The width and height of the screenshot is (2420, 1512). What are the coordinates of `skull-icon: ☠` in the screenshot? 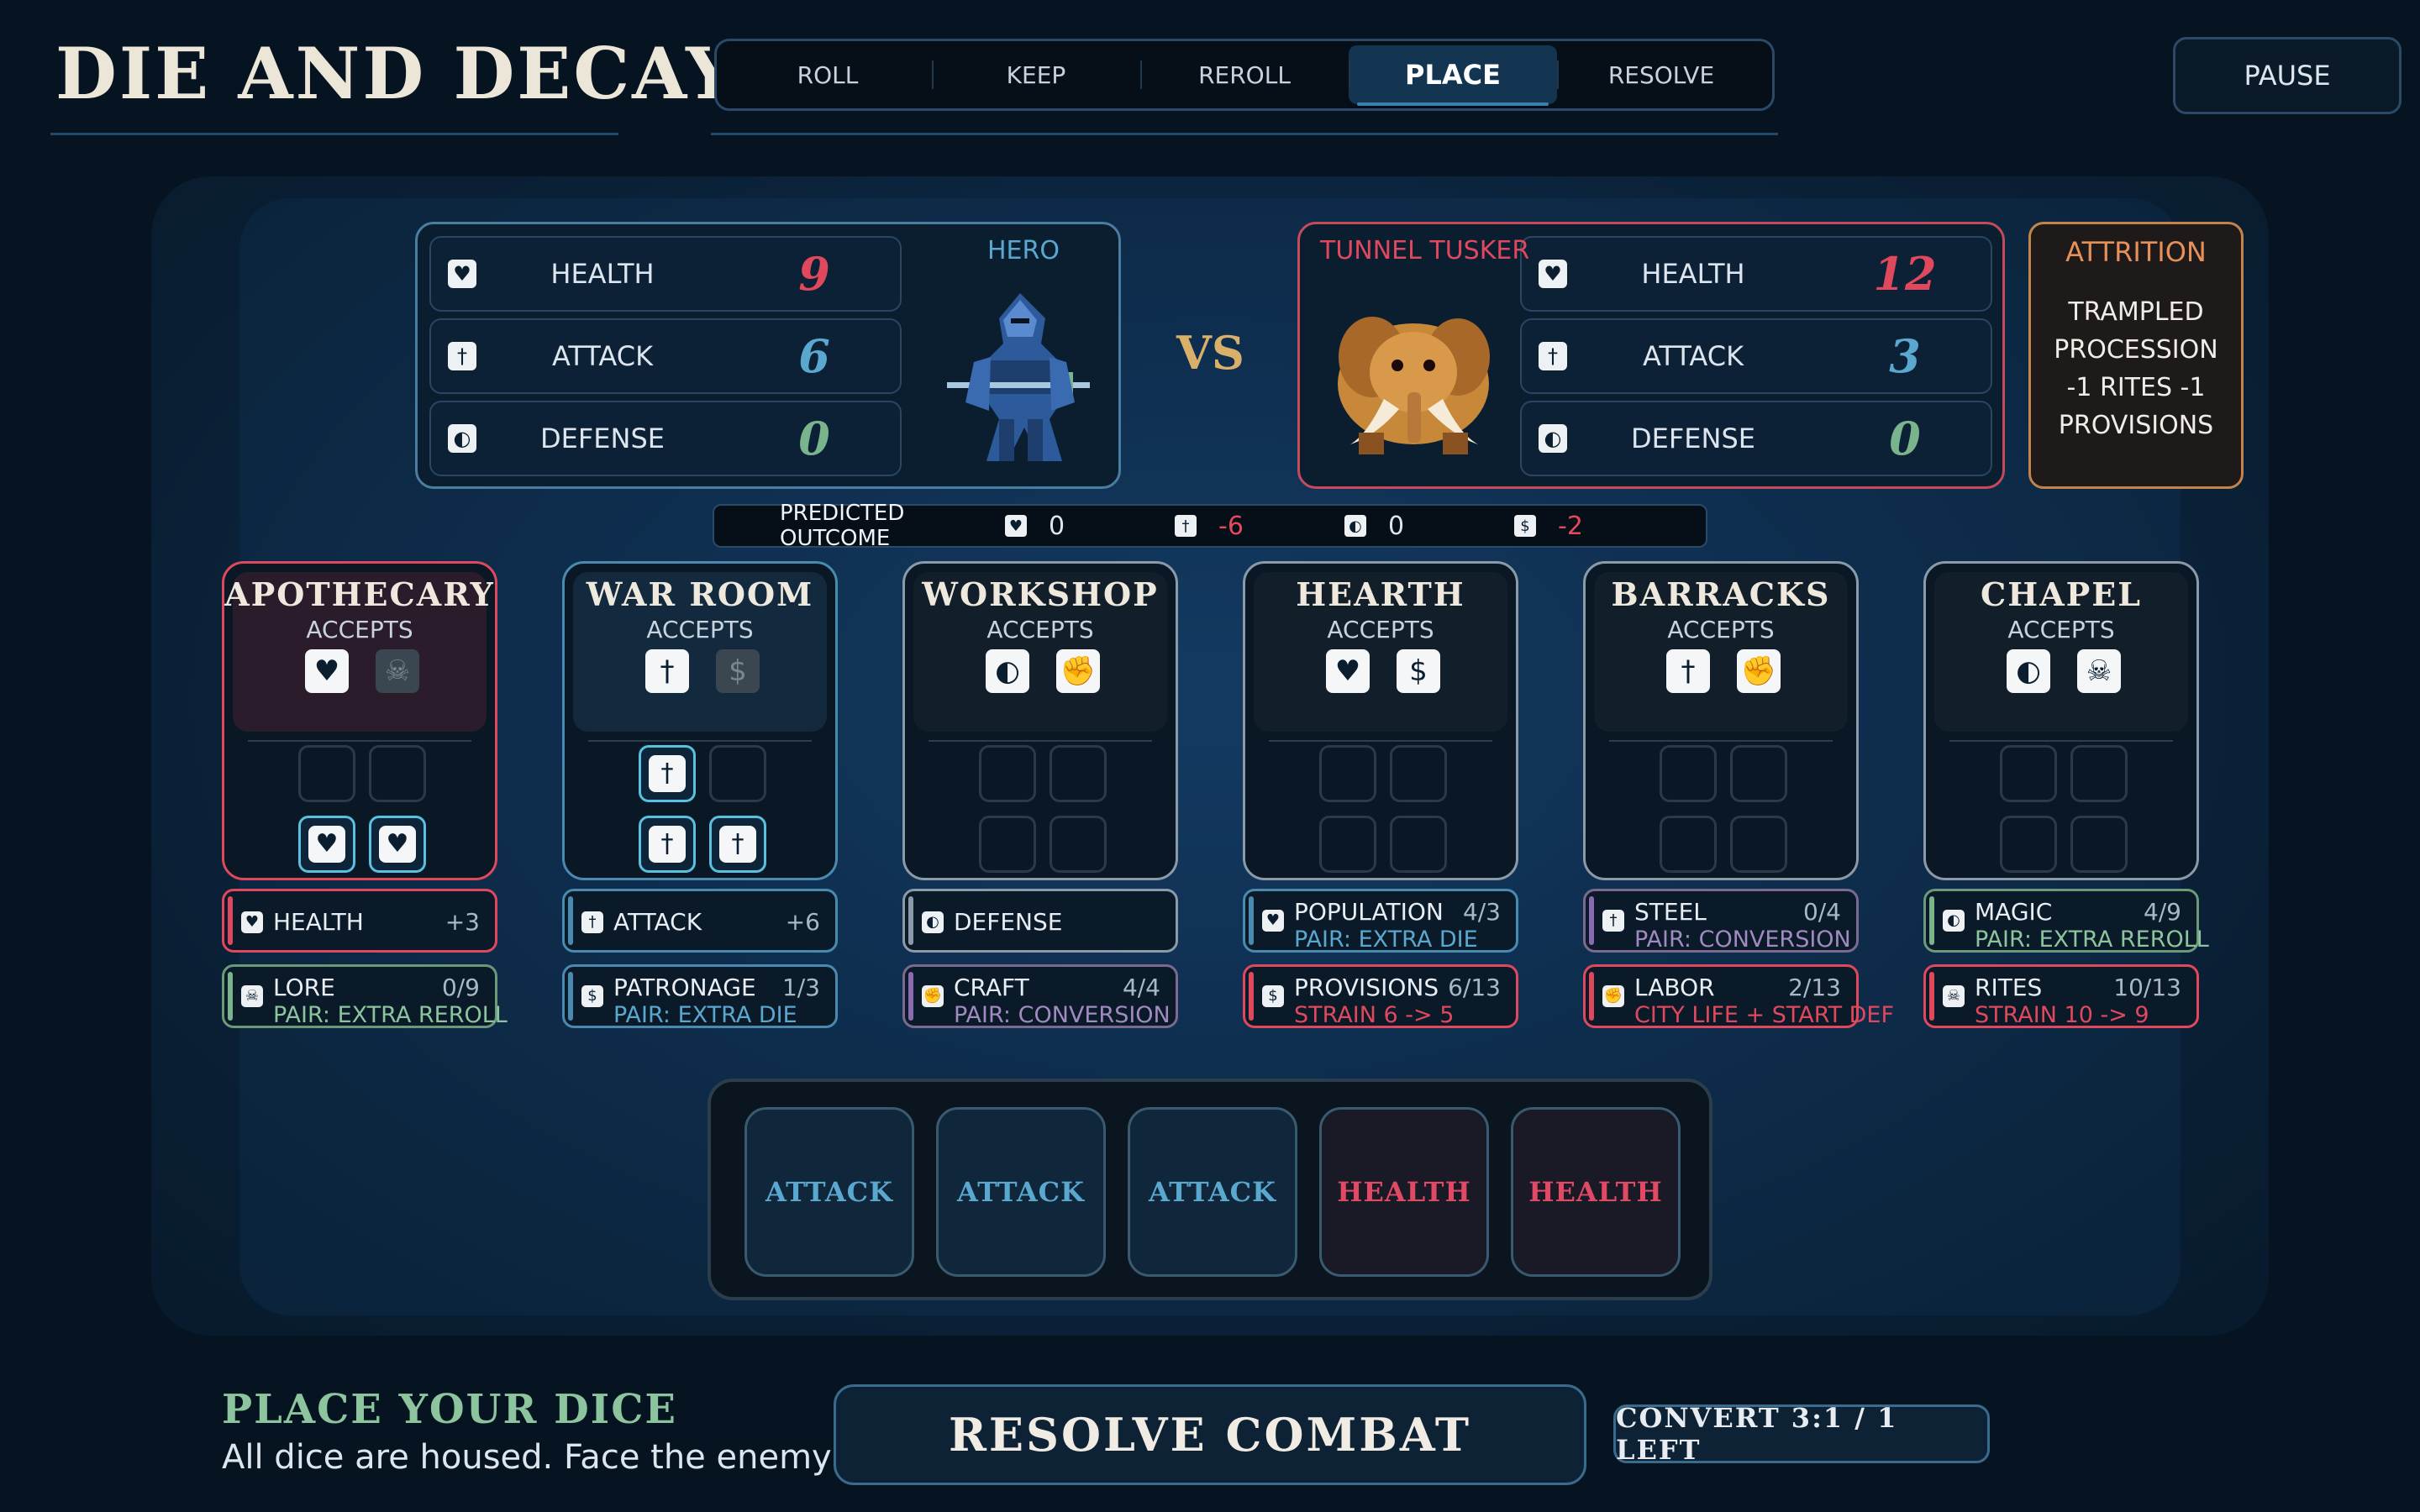 It's located at (1954, 996).